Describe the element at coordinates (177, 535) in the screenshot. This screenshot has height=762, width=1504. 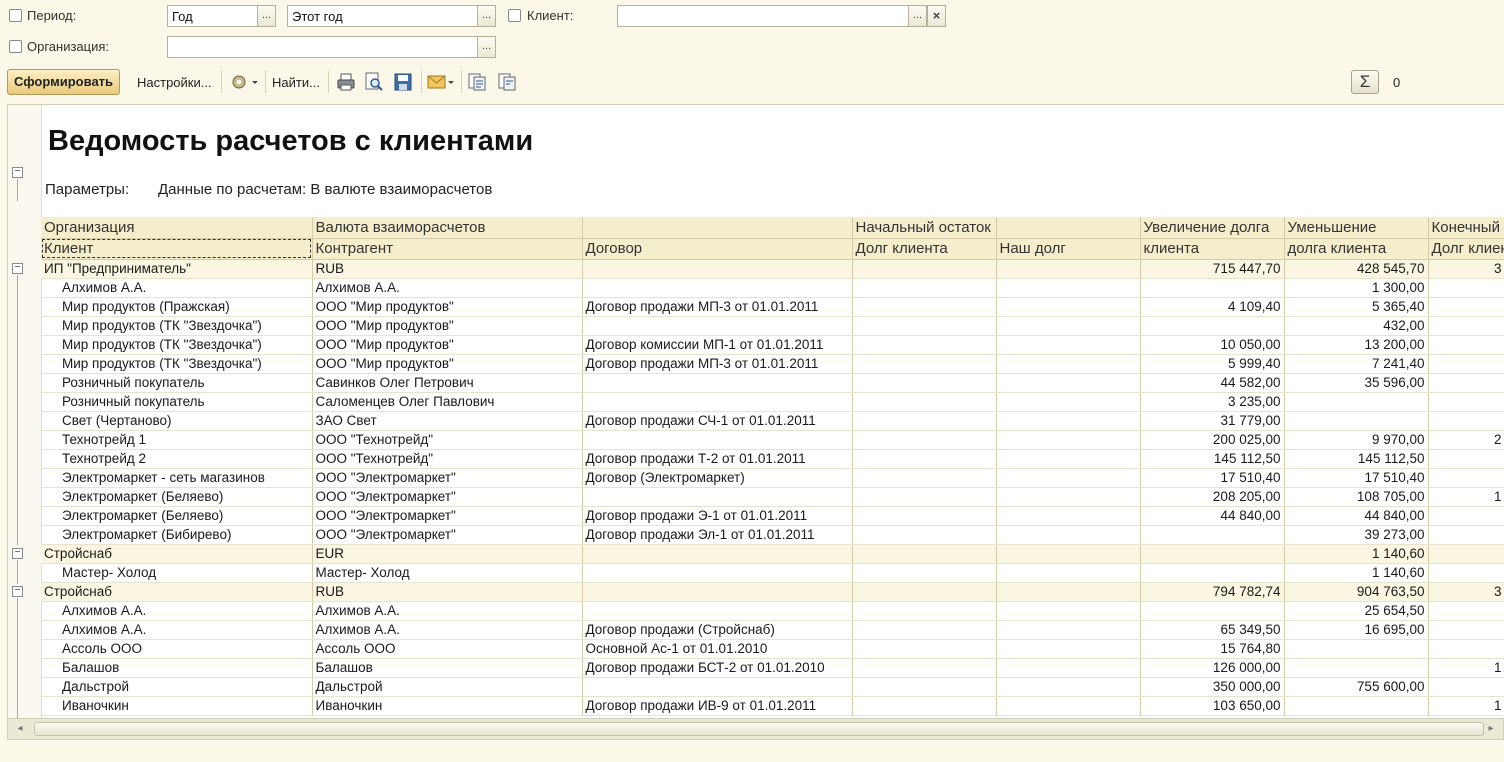
I see `table-cell: Электромаркет (Бибирево)` at that location.